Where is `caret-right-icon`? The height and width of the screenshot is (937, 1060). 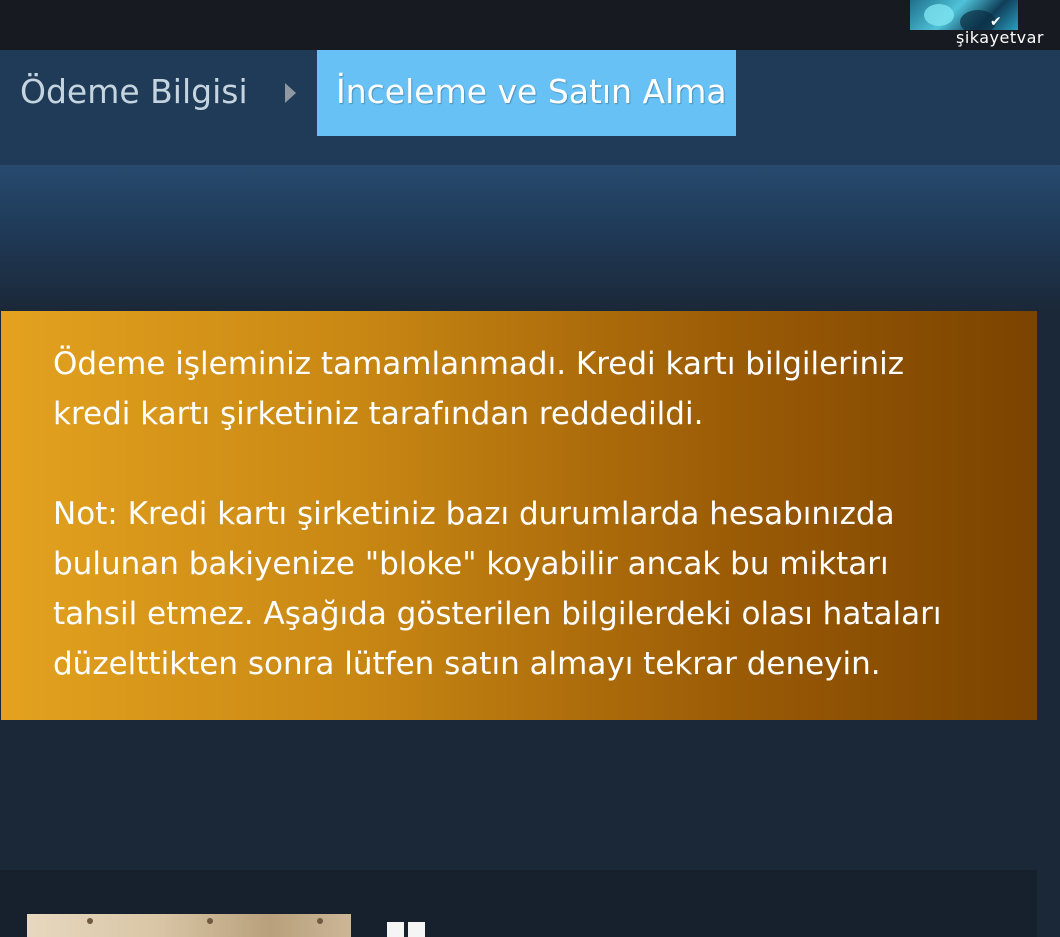
caret-right-icon is located at coordinates (290, 93).